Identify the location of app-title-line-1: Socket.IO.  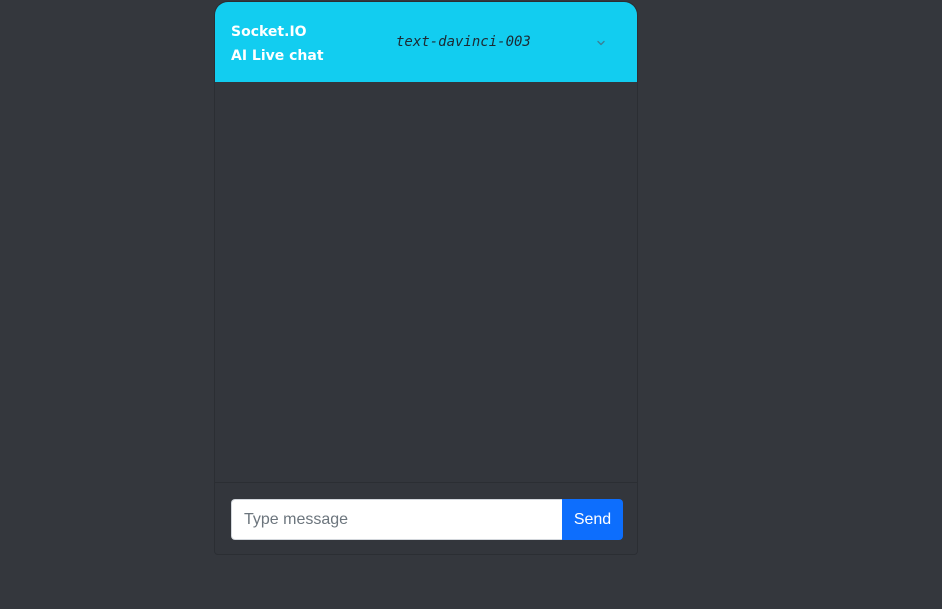
(269, 32).